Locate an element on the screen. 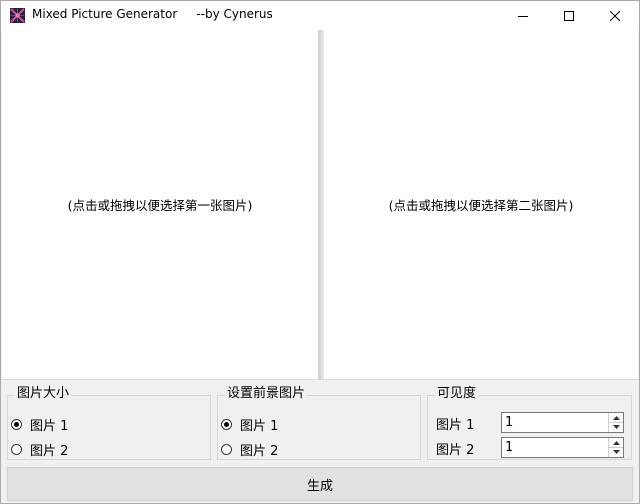 This screenshot has width=640, height=504. maximize-icon is located at coordinates (569, 15).